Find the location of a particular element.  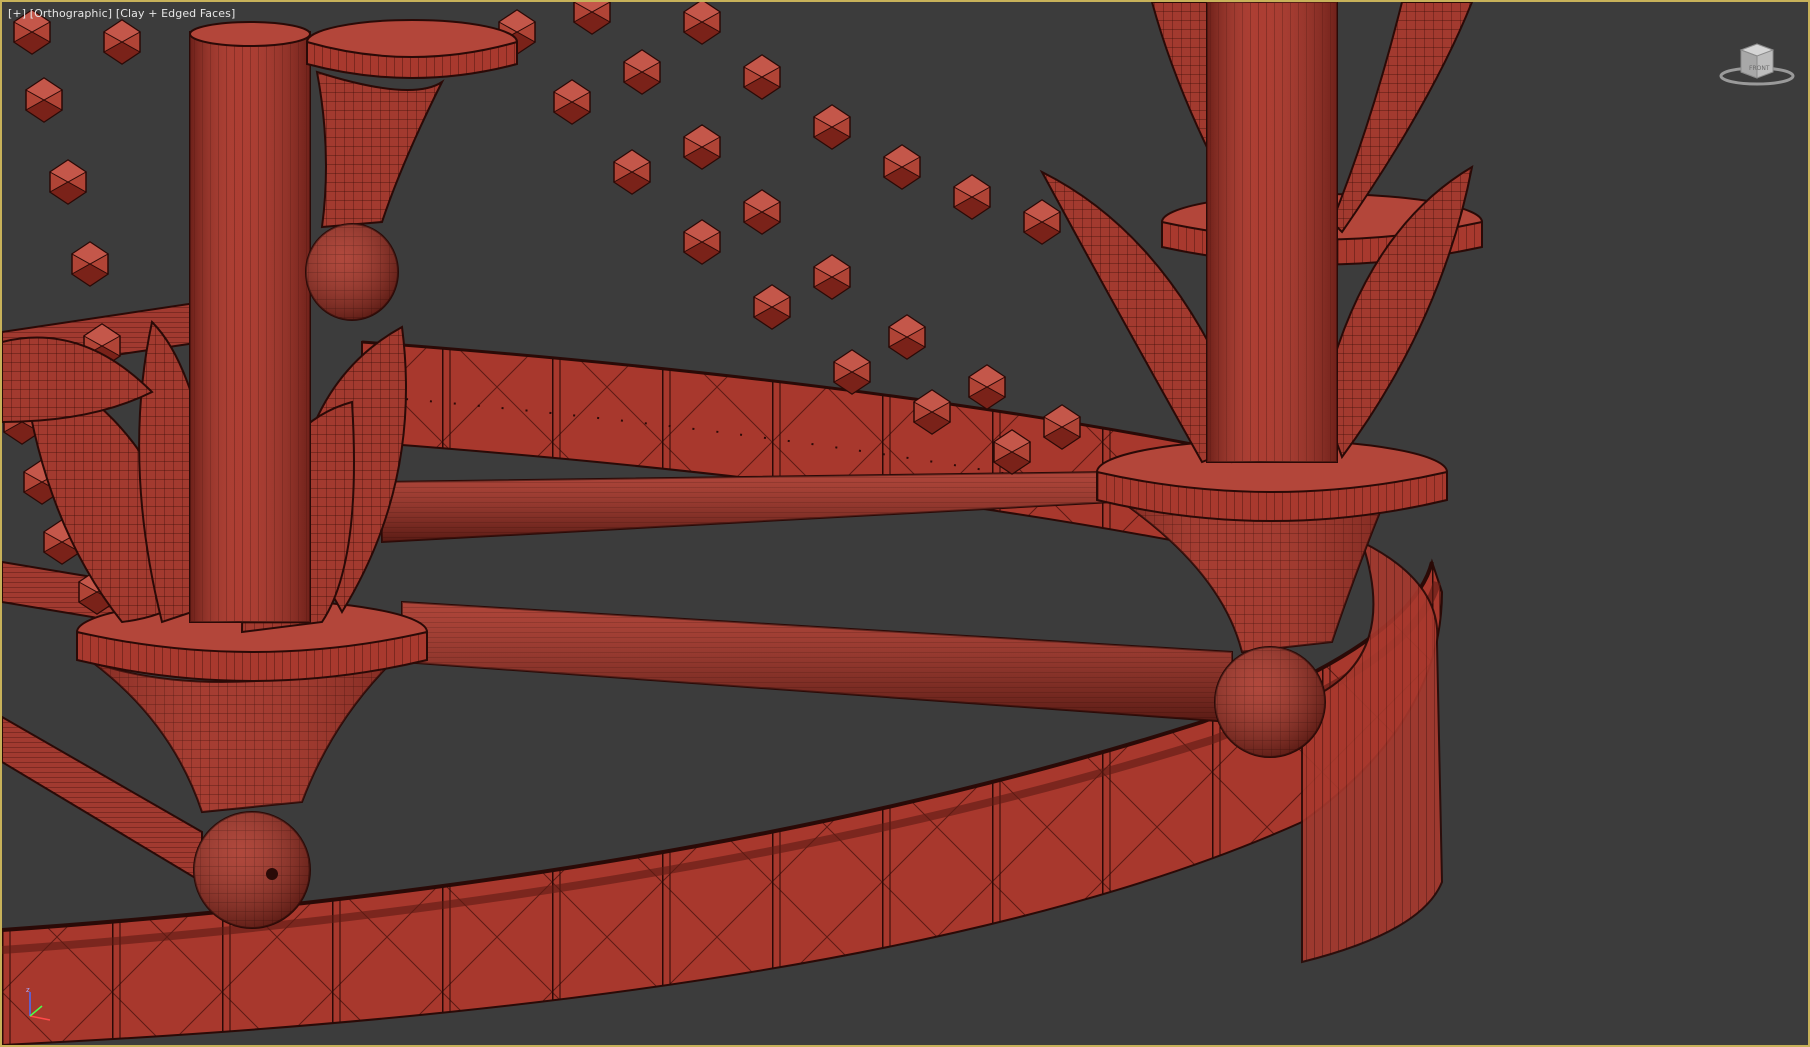

axis-z-label: z is located at coordinates (28, 990).